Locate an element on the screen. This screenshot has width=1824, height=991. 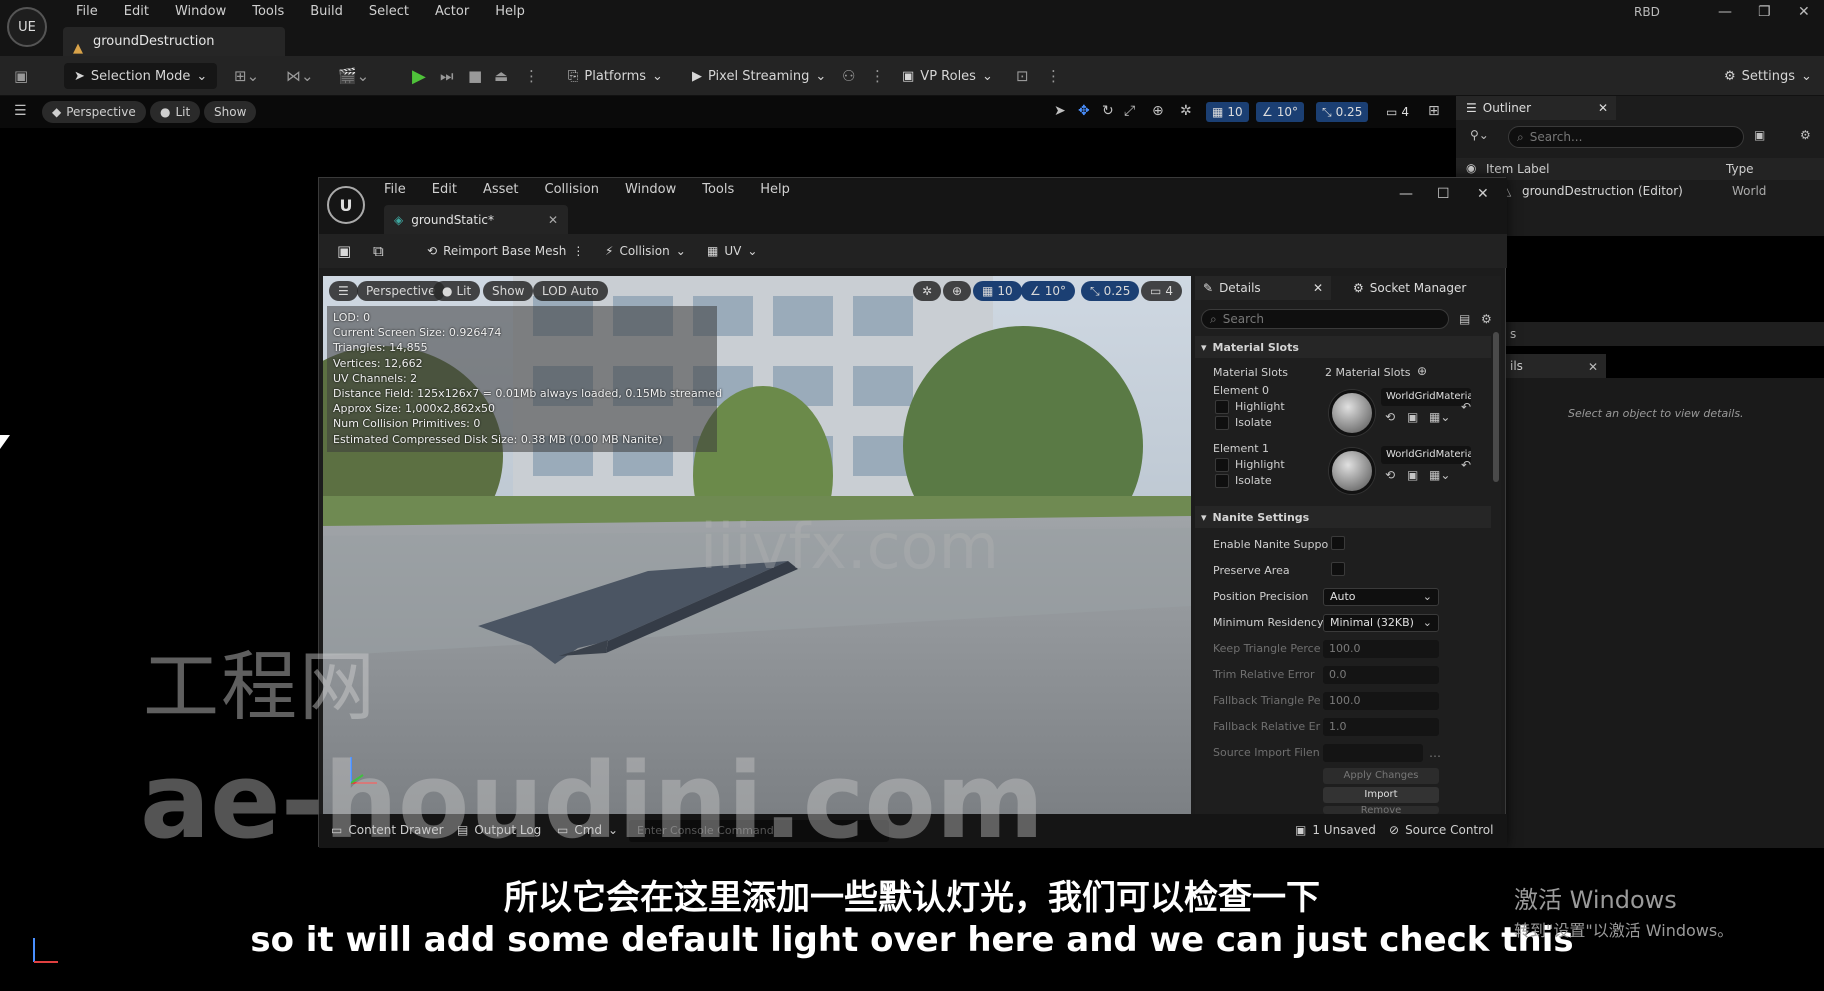
translate-icon: ✥ is located at coordinates (1084, 111).